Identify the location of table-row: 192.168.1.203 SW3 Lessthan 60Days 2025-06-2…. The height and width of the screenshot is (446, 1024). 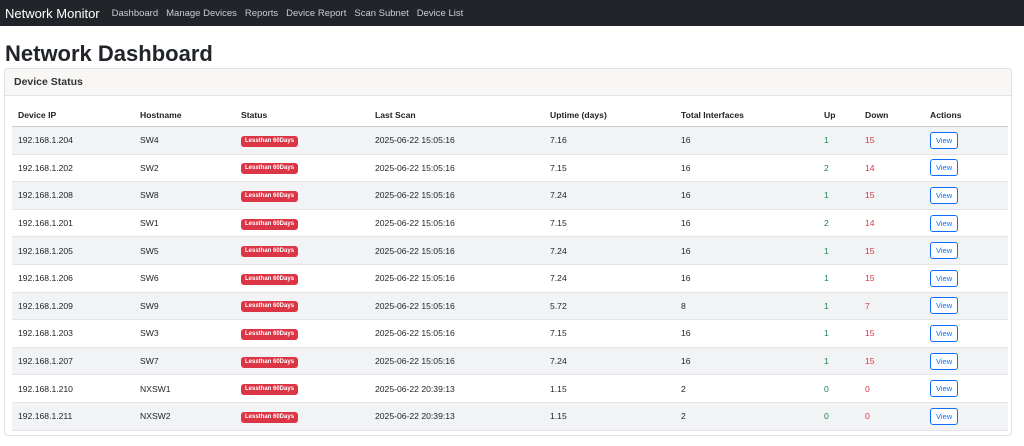
(510, 333).